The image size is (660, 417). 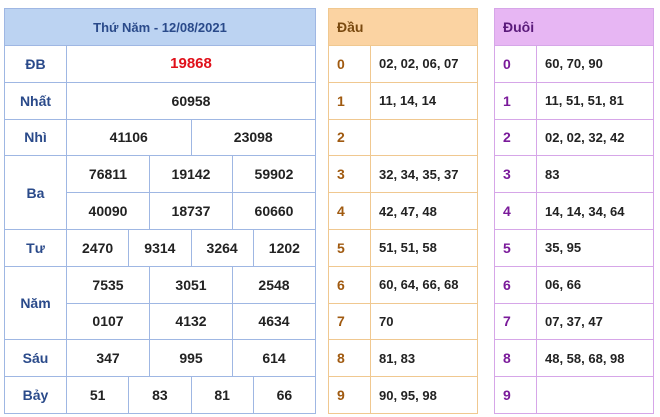 I want to click on table-row: 5 51, 51, 58, so click(x=403, y=247).